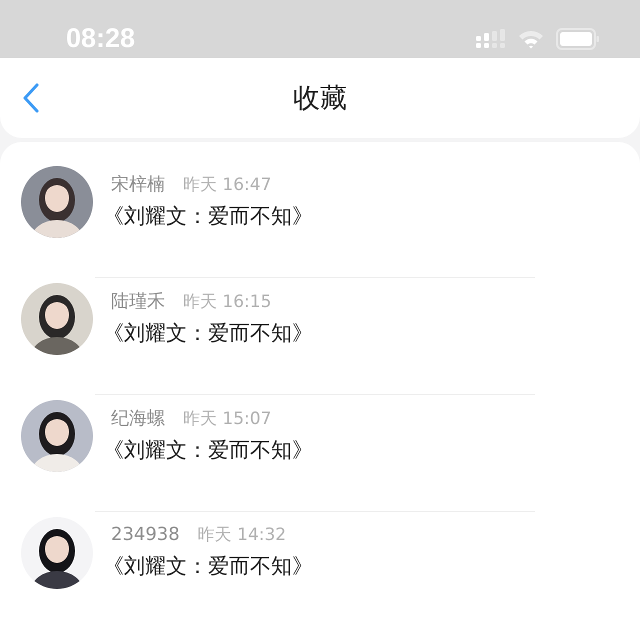 The image size is (640, 626). What do you see at coordinates (491, 39) in the screenshot?
I see `signal-icon` at bounding box center [491, 39].